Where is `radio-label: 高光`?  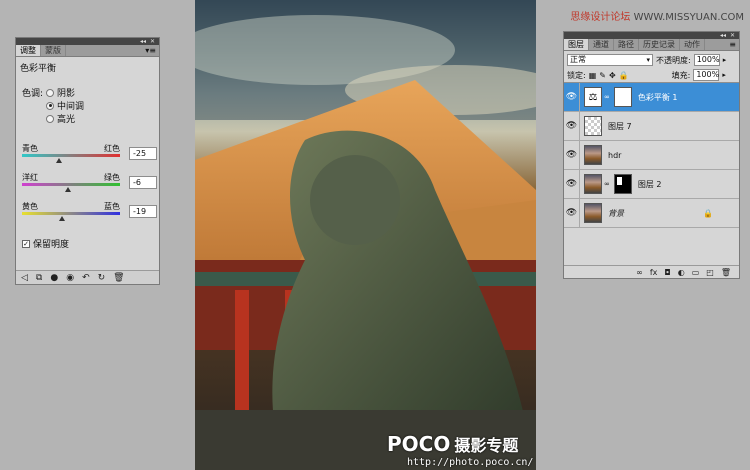 radio-label: 高光 is located at coordinates (66, 120).